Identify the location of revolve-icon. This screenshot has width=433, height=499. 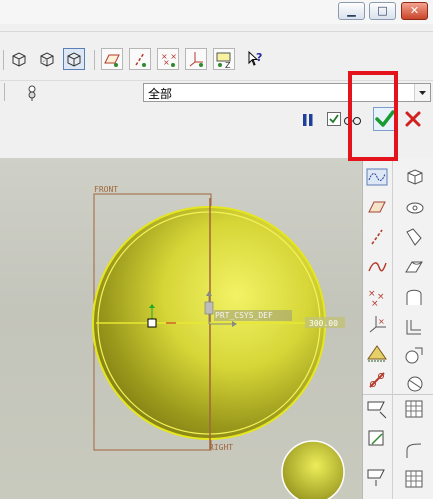
(415, 208).